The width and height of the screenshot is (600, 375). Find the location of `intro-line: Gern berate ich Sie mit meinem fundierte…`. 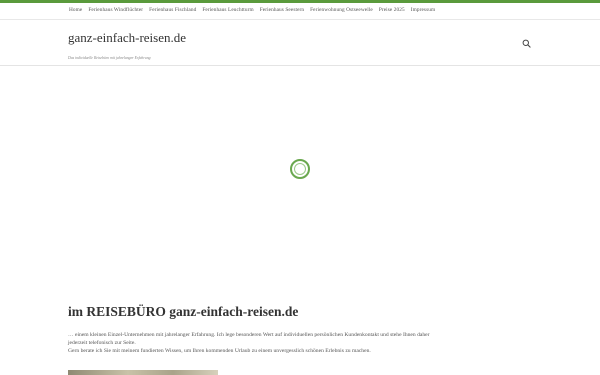

intro-line: Gern berate ich Sie mit meinem fundierte… is located at coordinates (219, 351).